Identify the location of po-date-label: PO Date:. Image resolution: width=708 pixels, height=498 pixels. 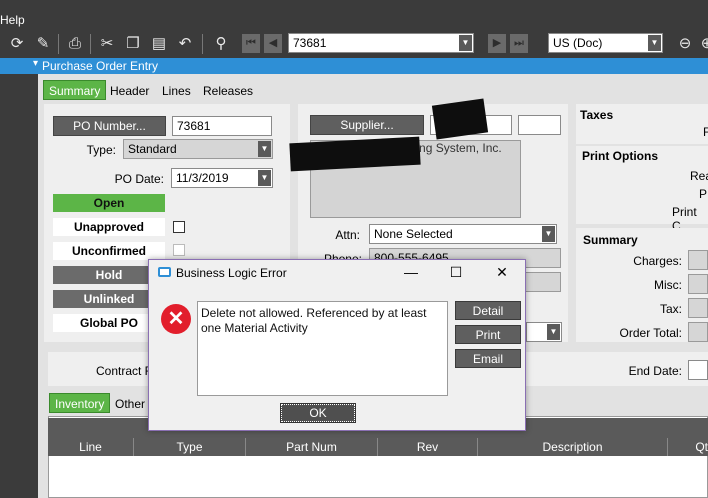
(139, 179).